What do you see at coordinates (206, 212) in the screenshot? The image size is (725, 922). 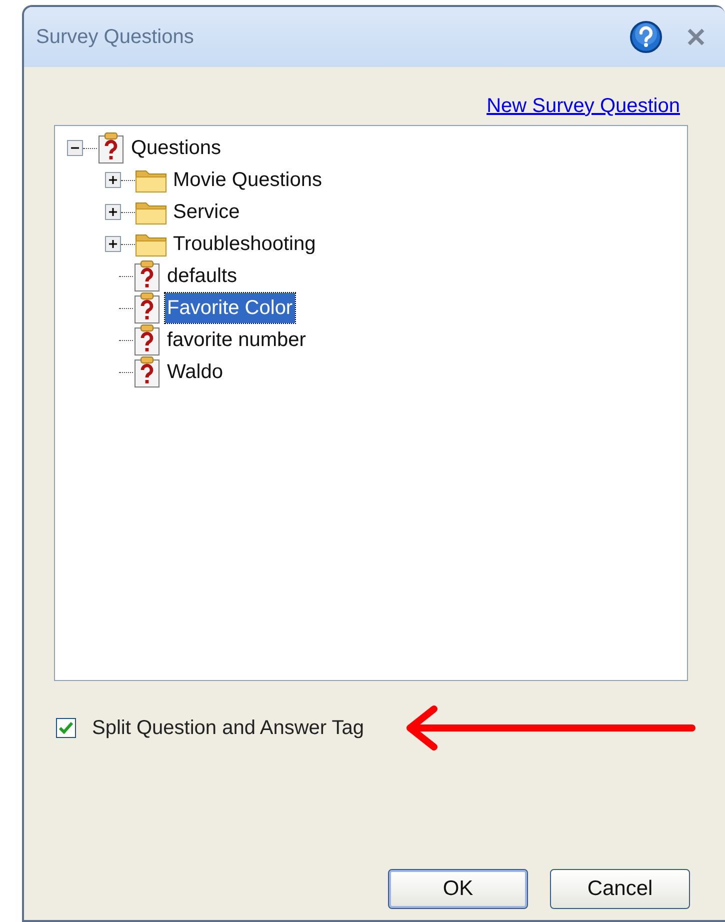 I see `tree-item: Service` at bounding box center [206, 212].